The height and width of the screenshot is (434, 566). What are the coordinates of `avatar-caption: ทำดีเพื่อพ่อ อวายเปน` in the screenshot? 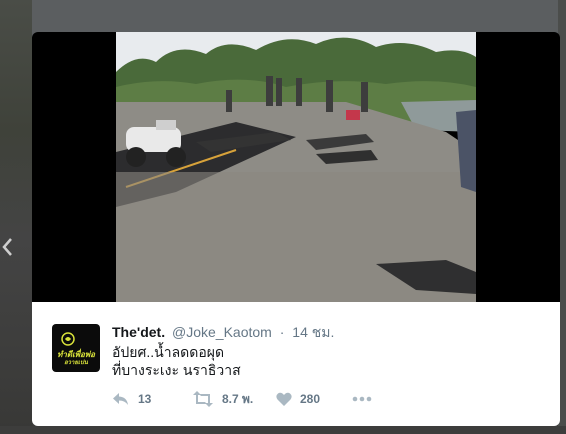 It's located at (76, 359).